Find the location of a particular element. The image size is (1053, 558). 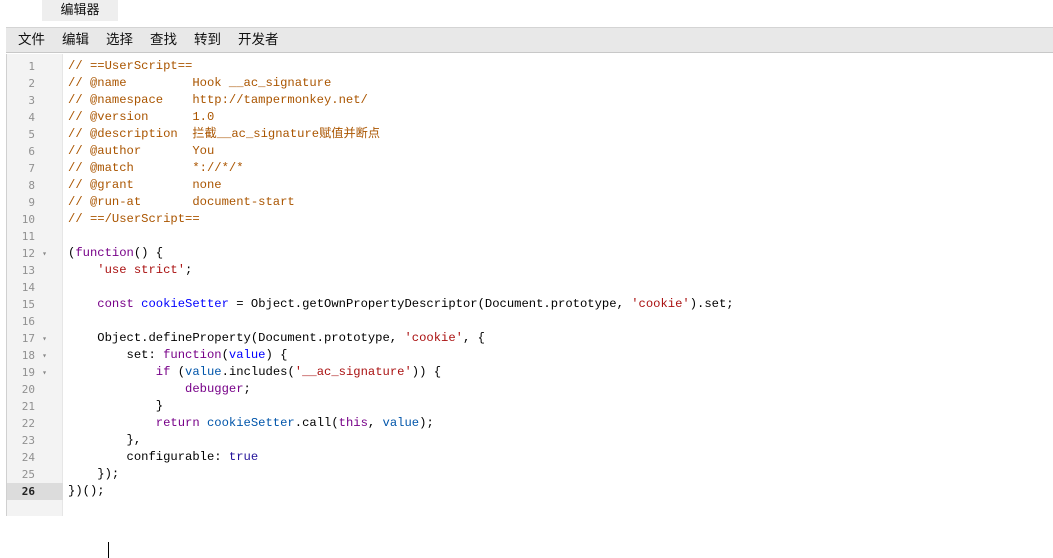

line-number: 21 is located at coordinates (35, 406).